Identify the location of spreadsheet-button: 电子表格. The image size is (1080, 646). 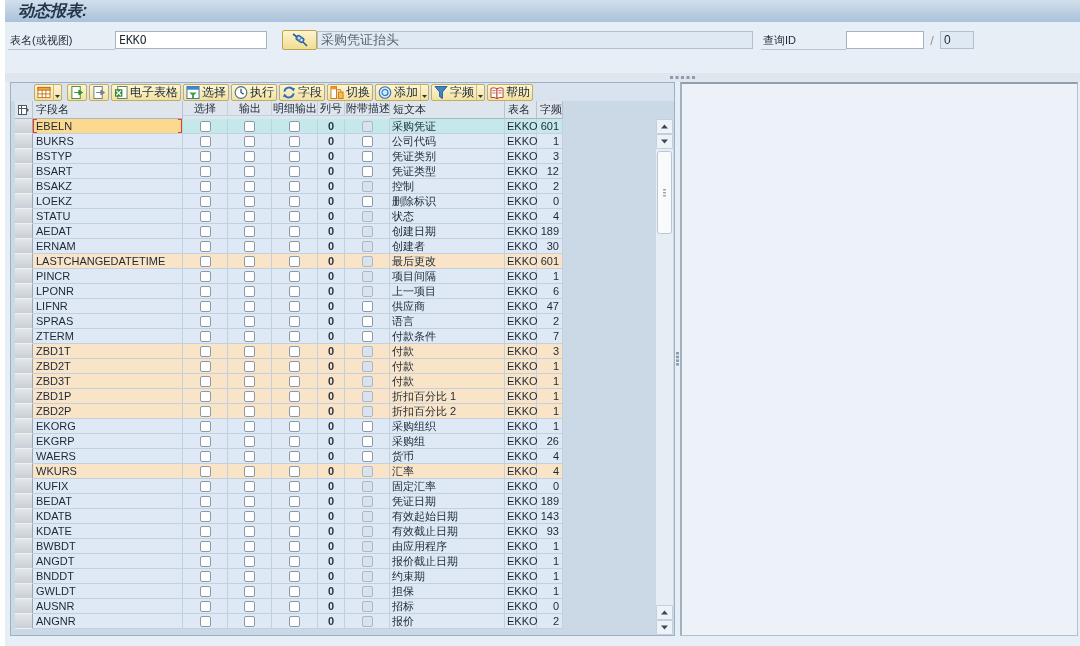
(146, 92).